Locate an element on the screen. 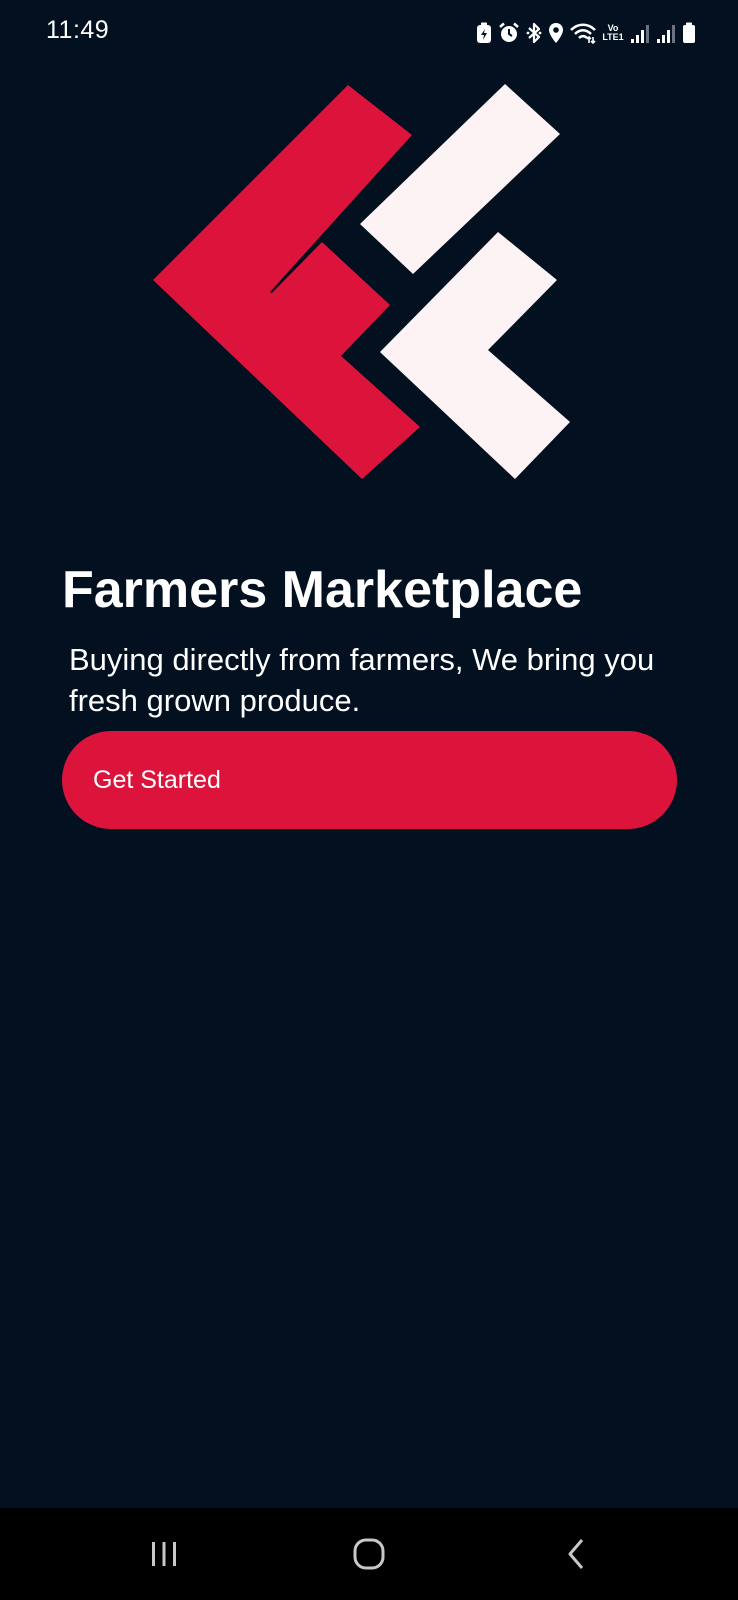  home-button is located at coordinates (369, 1554).